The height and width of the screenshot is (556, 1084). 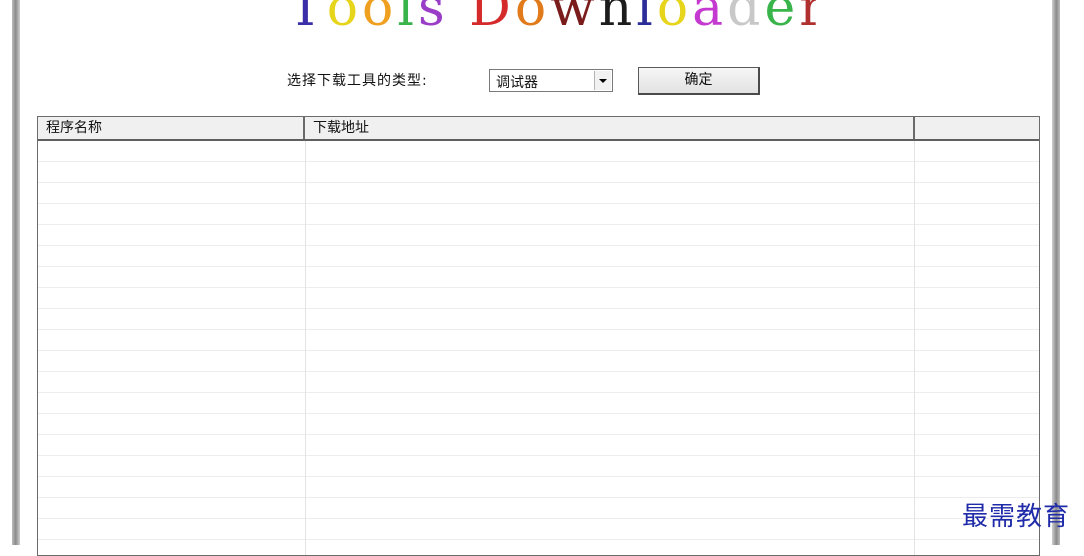 What do you see at coordinates (1056, 272) in the screenshot?
I see `window-frame-right` at bounding box center [1056, 272].